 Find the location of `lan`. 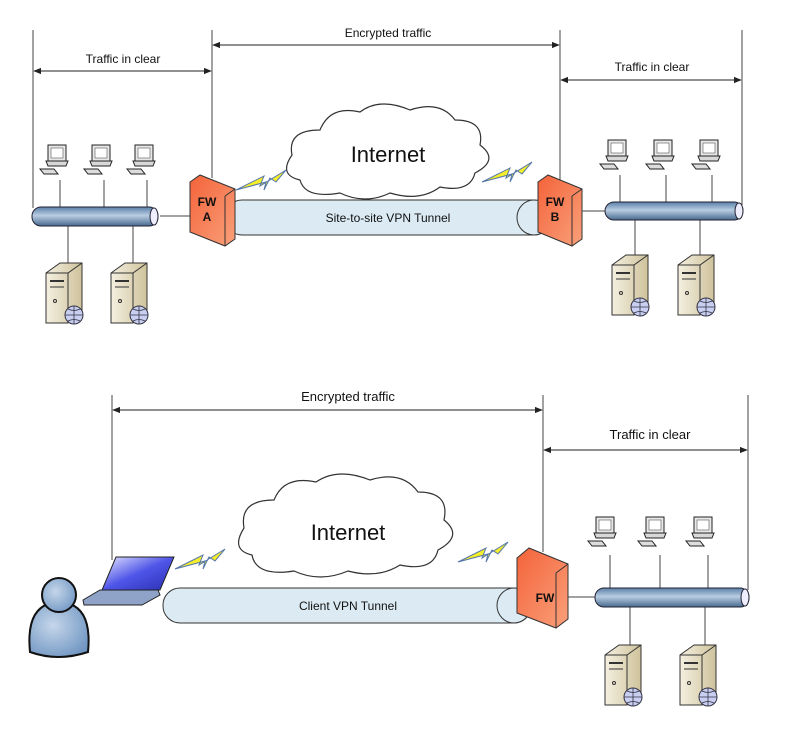

lan is located at coordinates (659, 611).